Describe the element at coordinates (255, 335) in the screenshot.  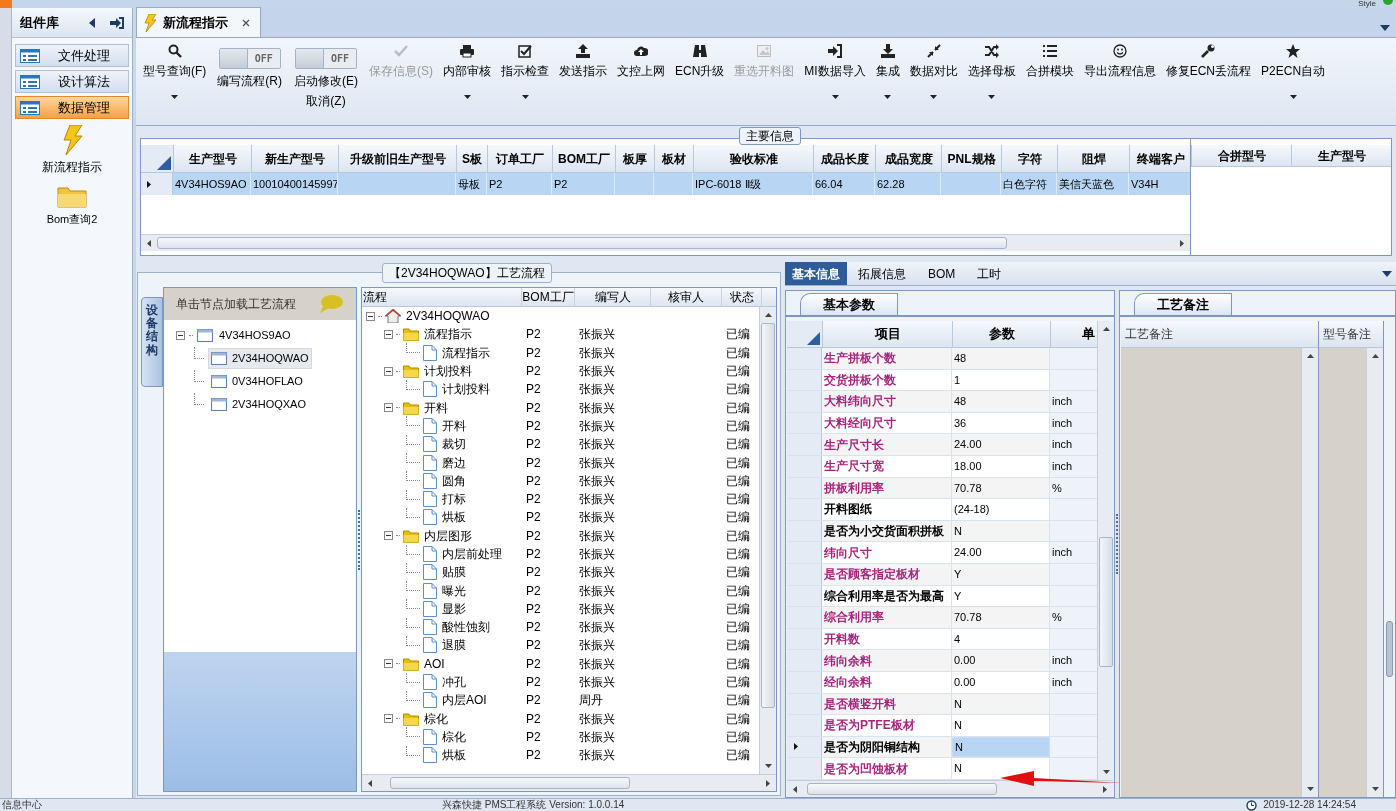
I see `tree-item: 4V34HOS9AO` at that location.